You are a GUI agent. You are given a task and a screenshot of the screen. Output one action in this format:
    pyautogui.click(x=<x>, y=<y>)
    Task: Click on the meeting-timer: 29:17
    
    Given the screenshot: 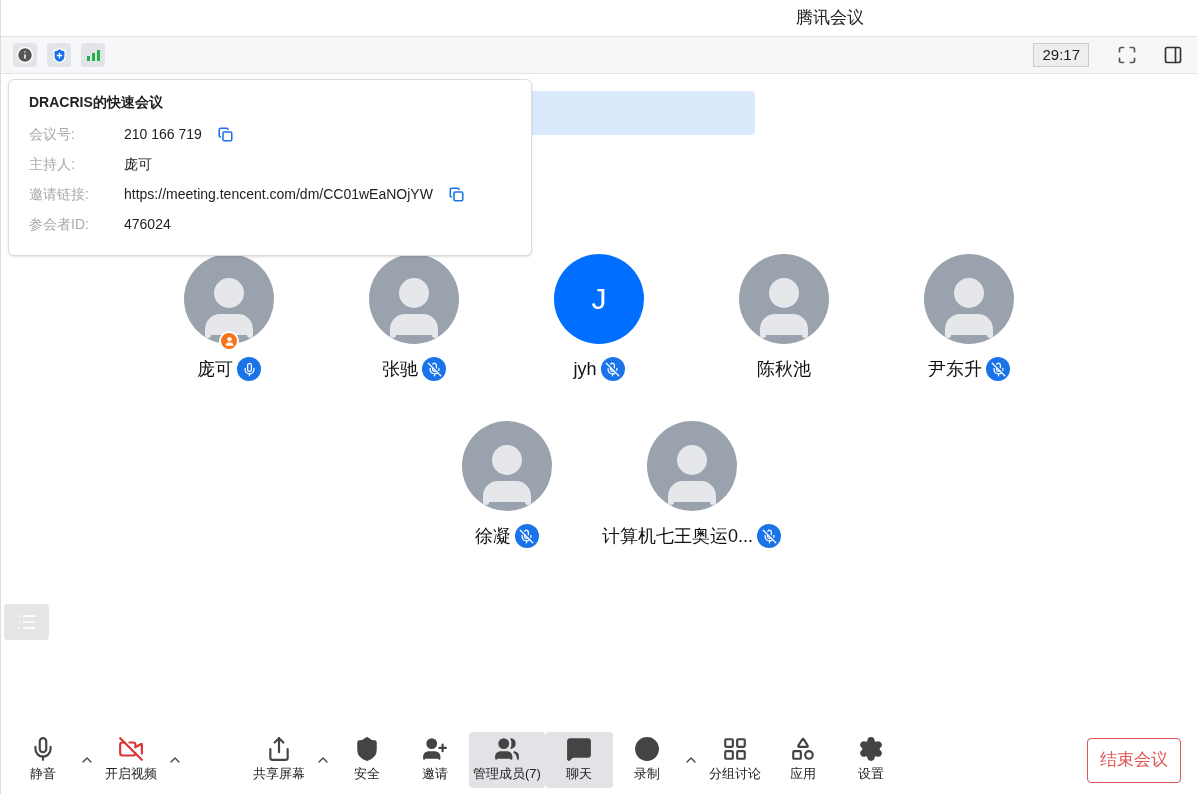 What is the action you would take?
    pyautogui.click(x=1061, y=55)
    